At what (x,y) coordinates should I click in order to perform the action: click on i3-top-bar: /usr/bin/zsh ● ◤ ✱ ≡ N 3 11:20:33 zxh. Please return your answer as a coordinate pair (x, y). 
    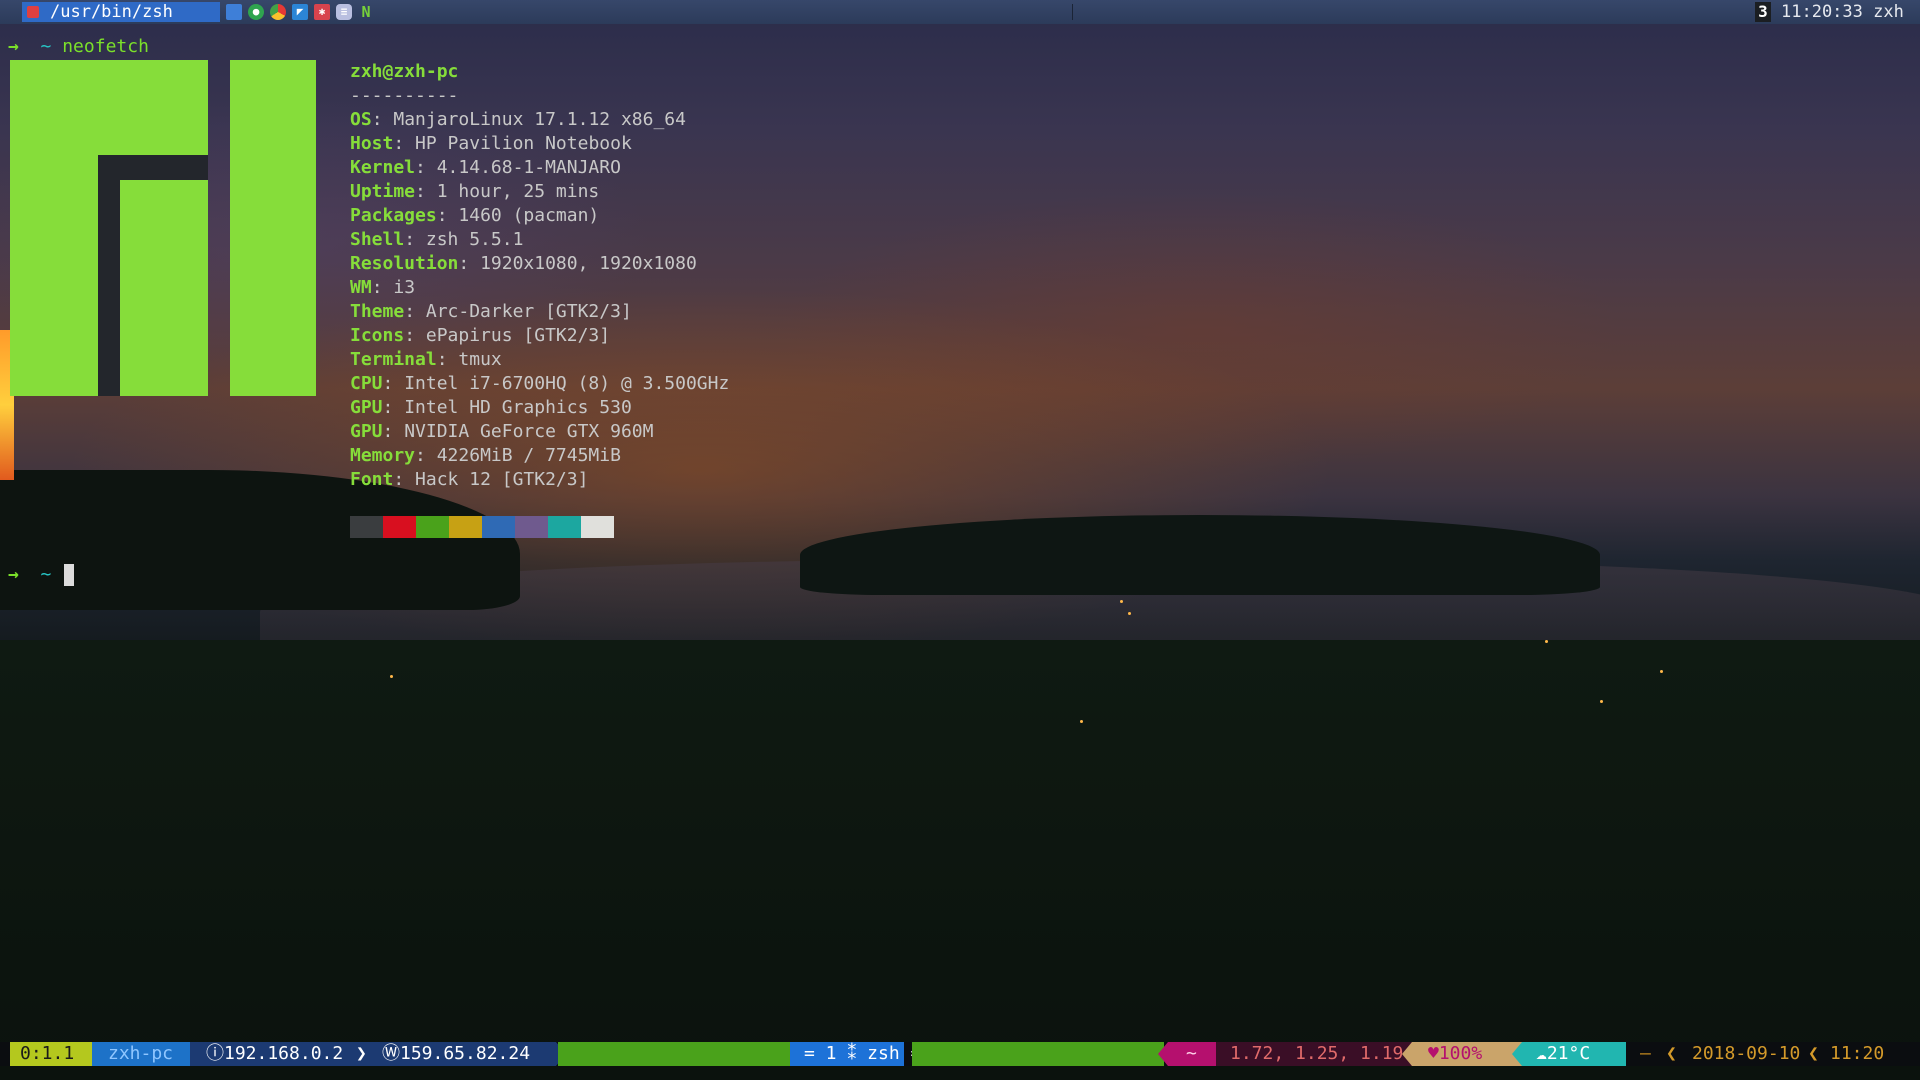
    Looking at the image, I should click on (960, 12).